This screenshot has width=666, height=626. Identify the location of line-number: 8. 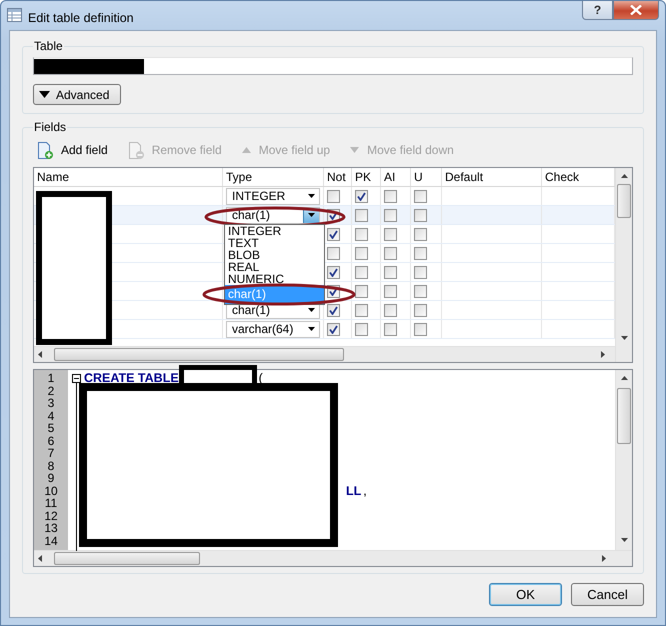
(51, 466).